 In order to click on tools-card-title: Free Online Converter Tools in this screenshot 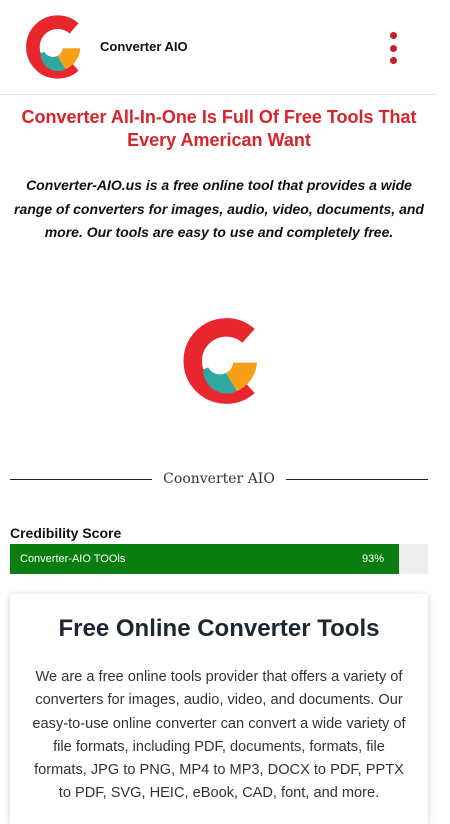, I will do `click(219, 628)`.